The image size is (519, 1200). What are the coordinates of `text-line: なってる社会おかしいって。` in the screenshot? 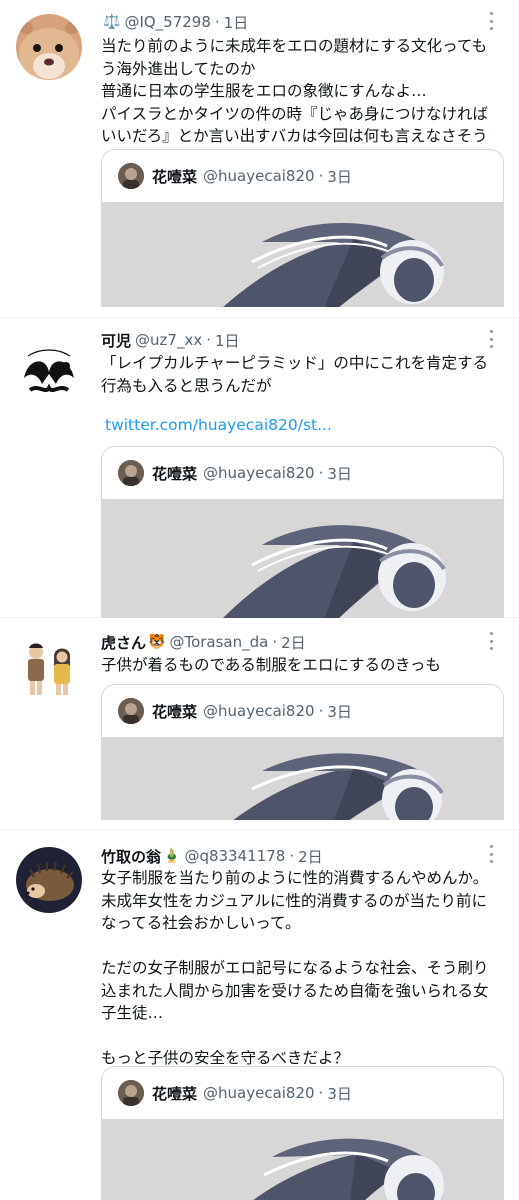 It's located at (201, 923).